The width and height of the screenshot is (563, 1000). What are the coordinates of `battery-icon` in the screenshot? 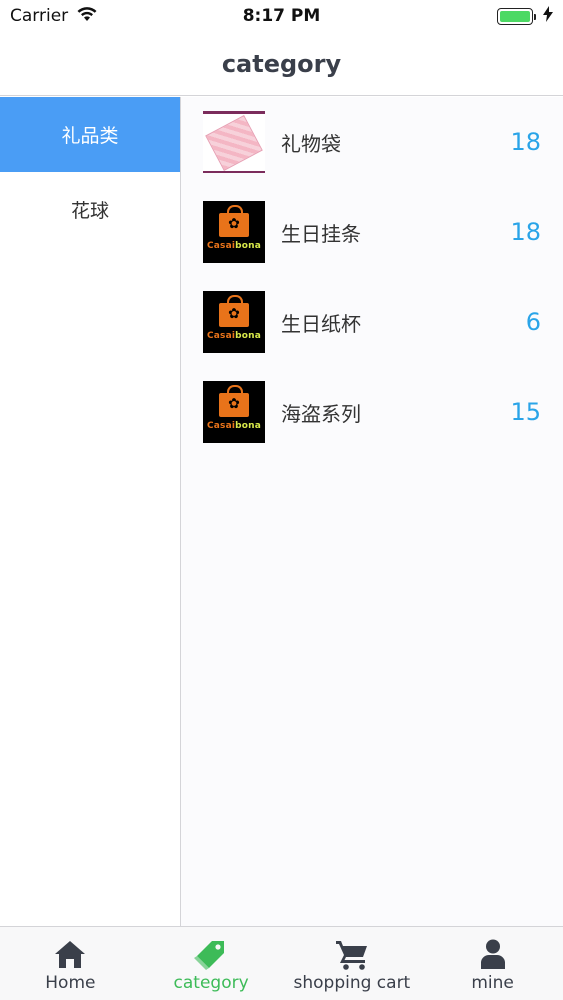 It's located at (516, 16).